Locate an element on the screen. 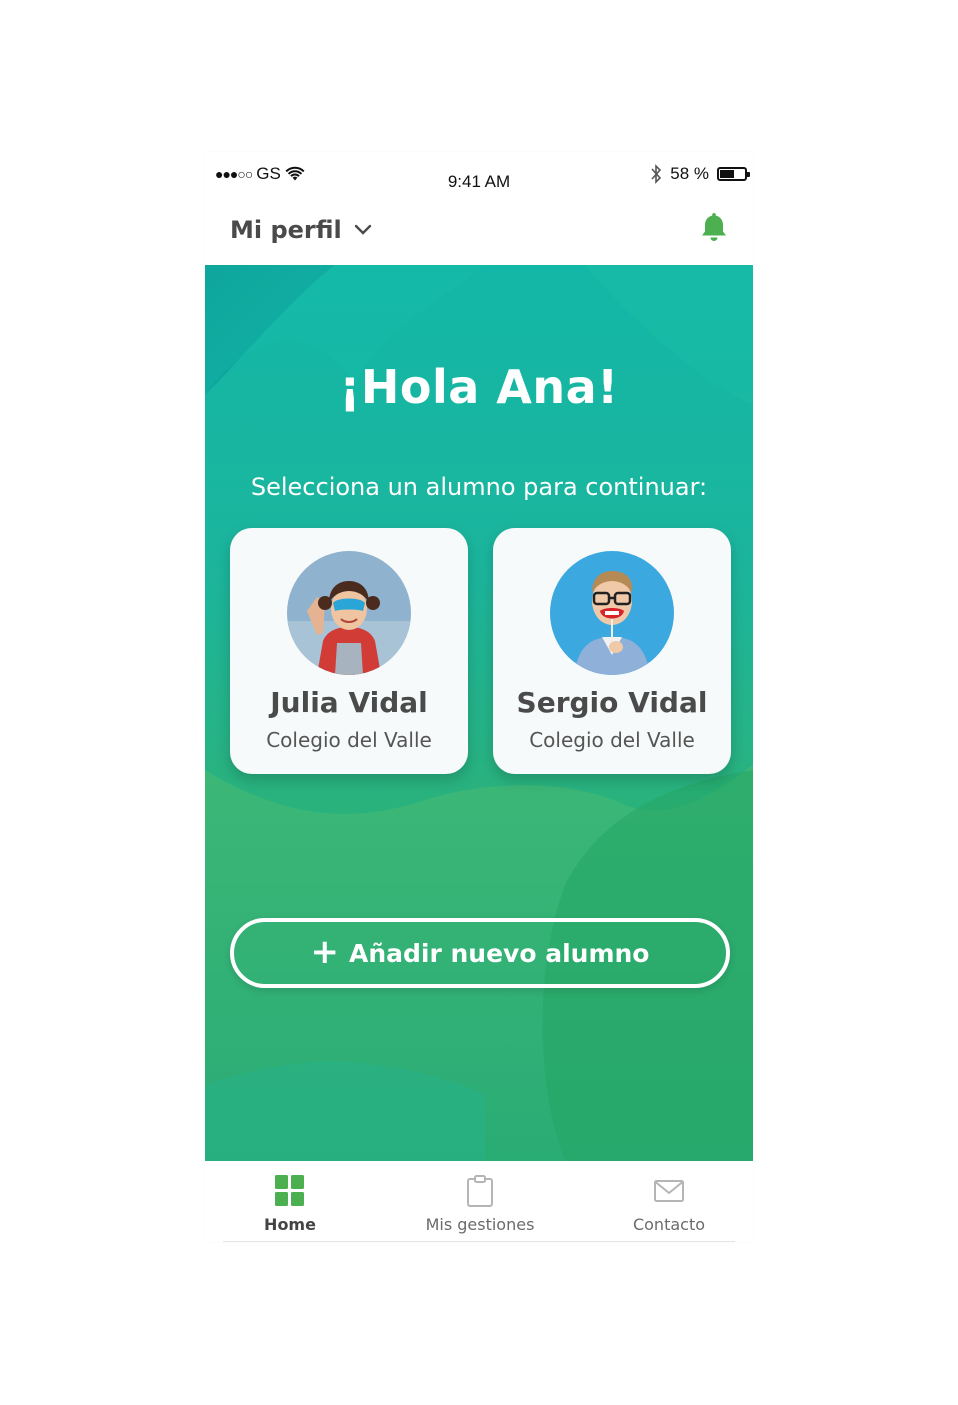 The width and height of the screenshot is (958, 1405). student-name: Julia Vidal is located at coordinates (349, 702).